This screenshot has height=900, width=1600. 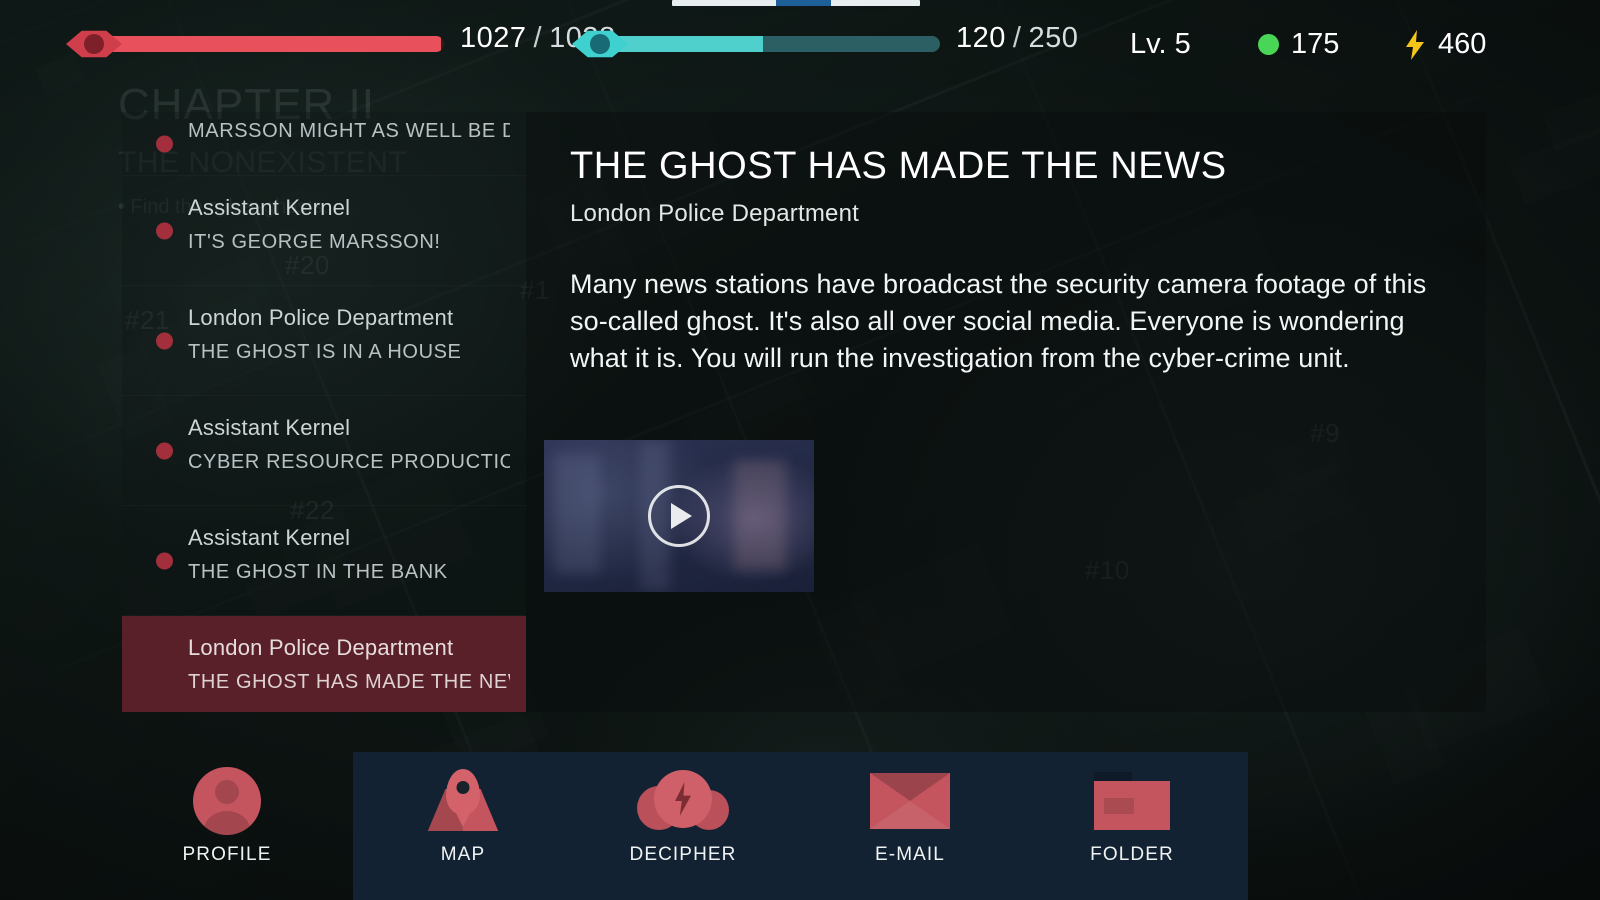 I want to click on nav-label-decipher: DECIPHER, so click(x=683, y=854).